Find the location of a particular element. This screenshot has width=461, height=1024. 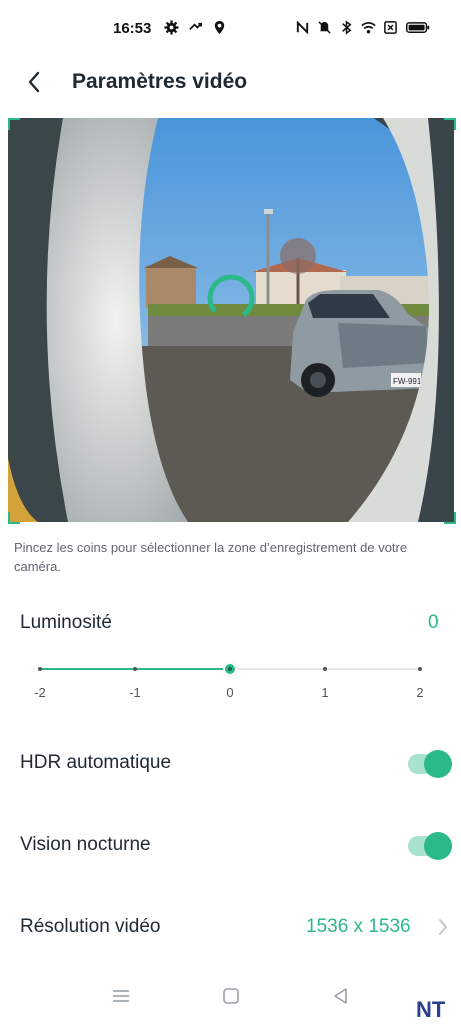

chevron-right-icon is located at coordinates (443, 927).